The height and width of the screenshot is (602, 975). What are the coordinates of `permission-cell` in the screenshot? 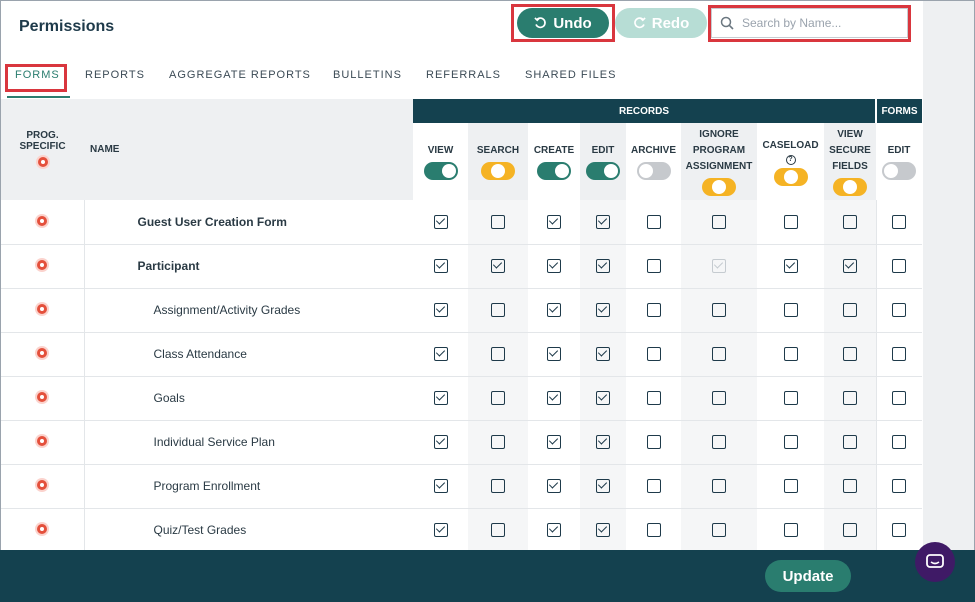 It's located at (440, 398).